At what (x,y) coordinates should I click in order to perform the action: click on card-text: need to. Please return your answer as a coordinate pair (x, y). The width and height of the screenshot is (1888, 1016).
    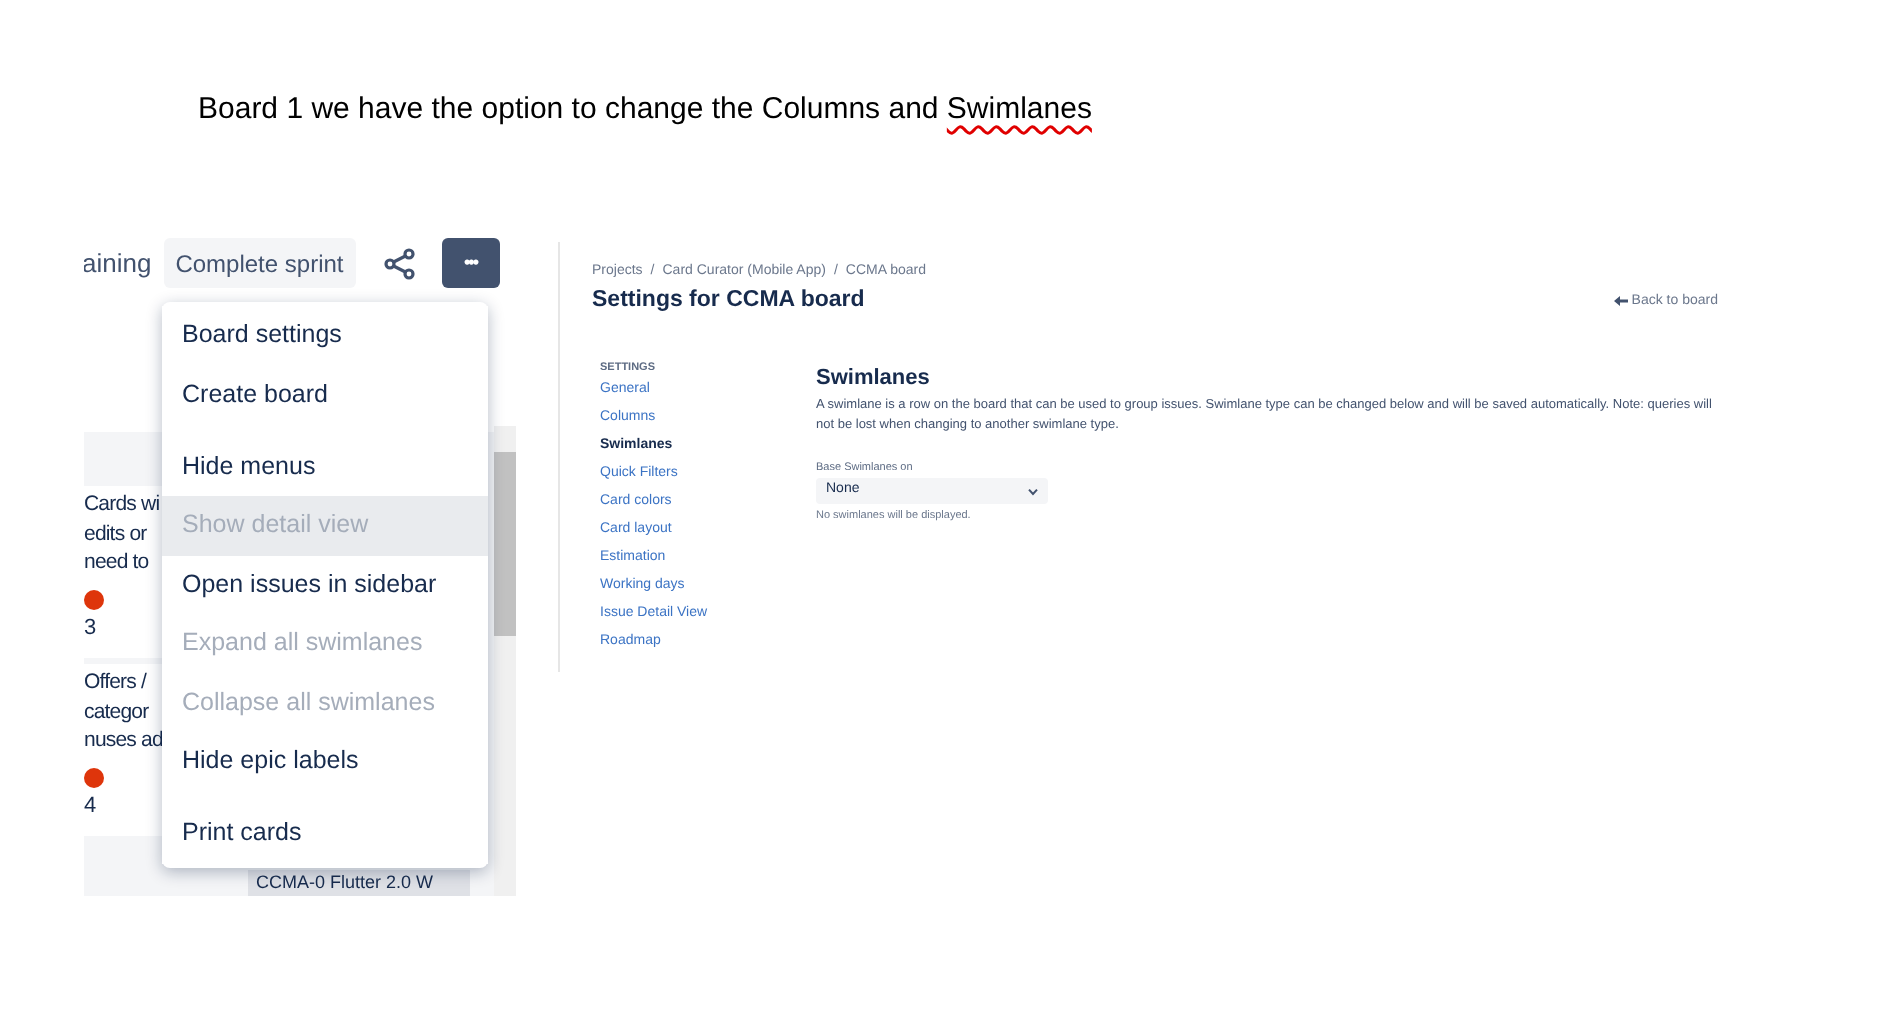
    Looking at the image, I should click on (116, 562).